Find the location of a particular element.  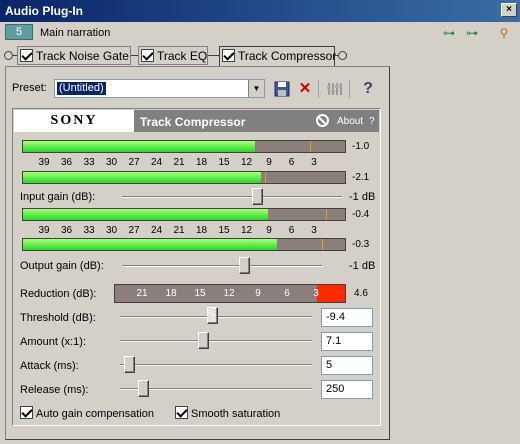

output-meter-left-value: -0.4 is located at coordinates (361, 214).